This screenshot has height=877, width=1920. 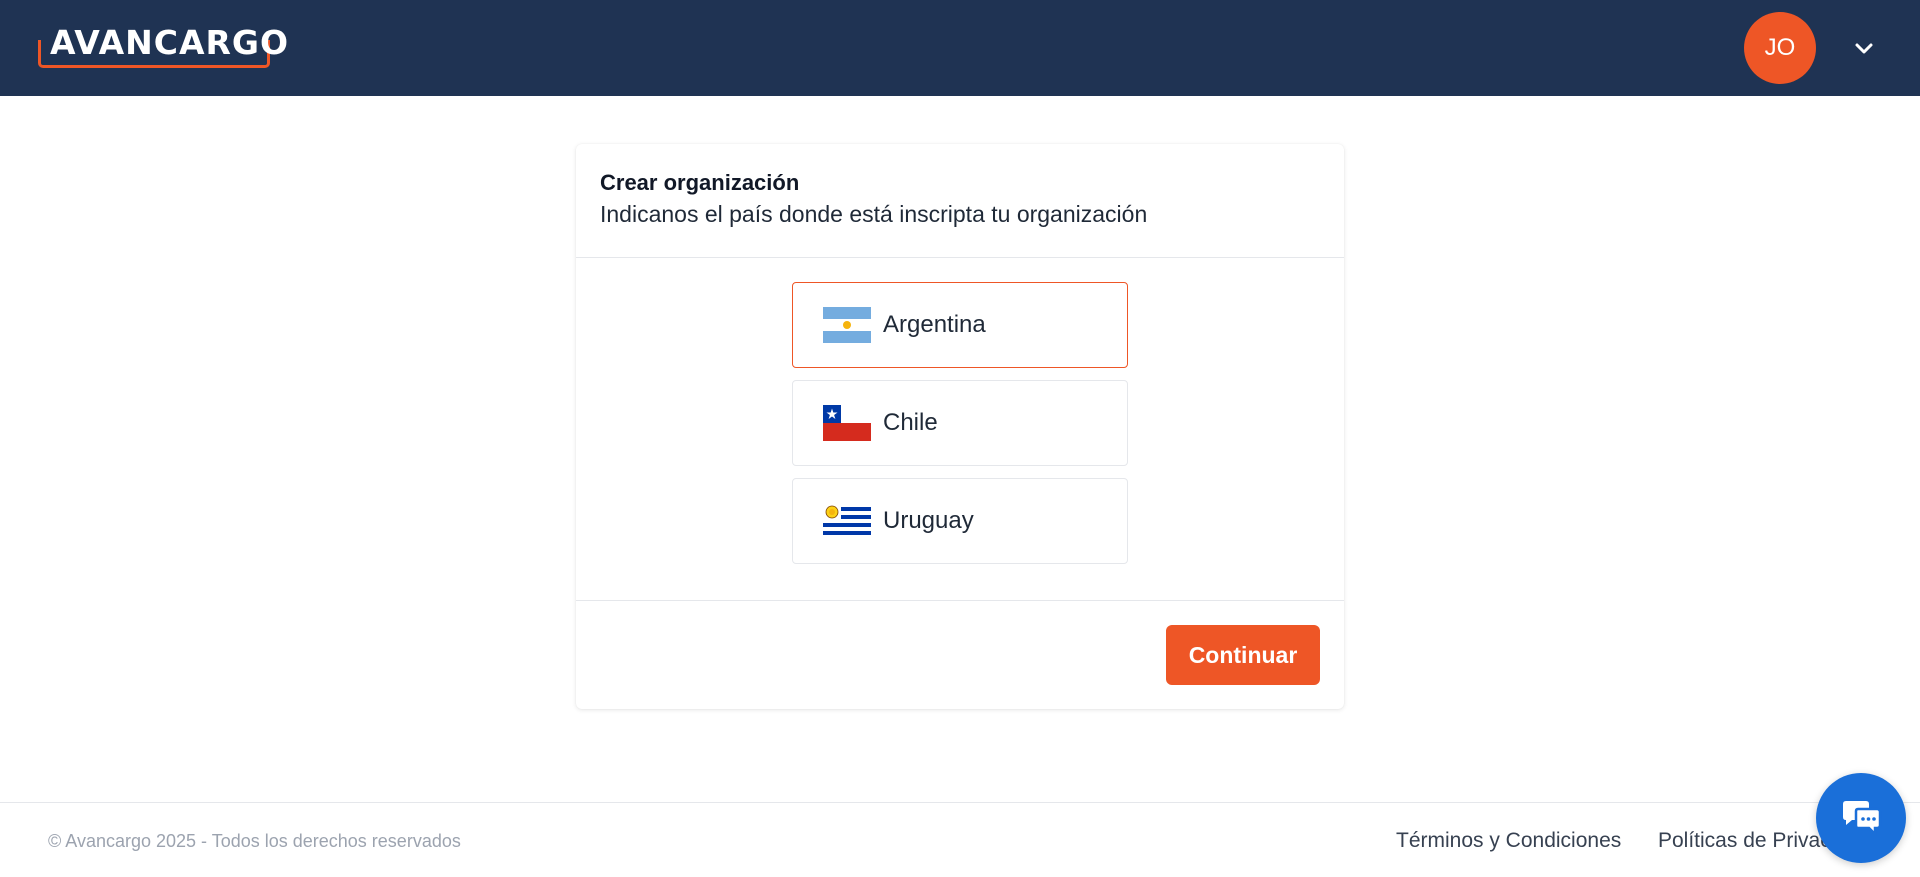 What do you see at coordinates (1243, 655) in the screenshot?
I see `continue-button: Continuar` at bounding box center [1243, 655].